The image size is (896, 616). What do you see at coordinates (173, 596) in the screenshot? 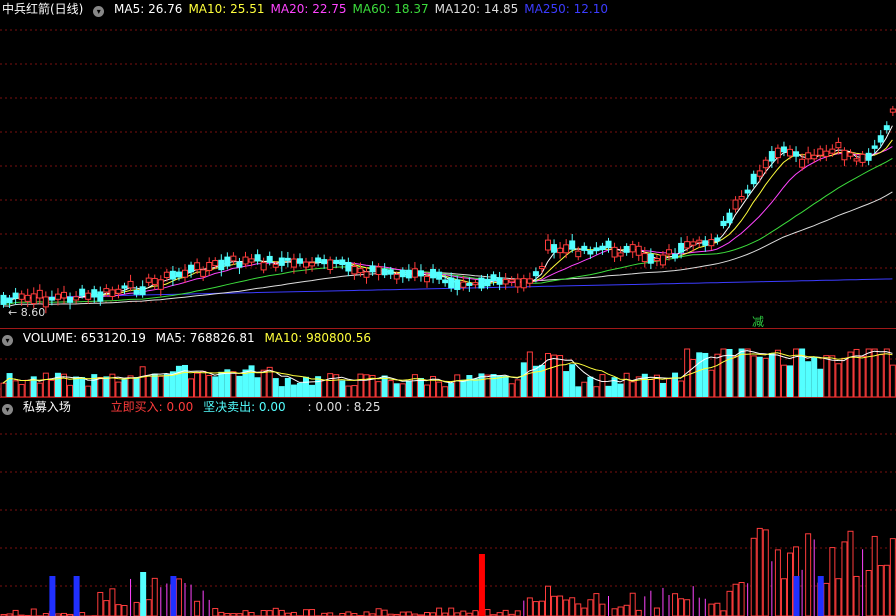
I see `signal-bar` at bounding box center [173, 596].